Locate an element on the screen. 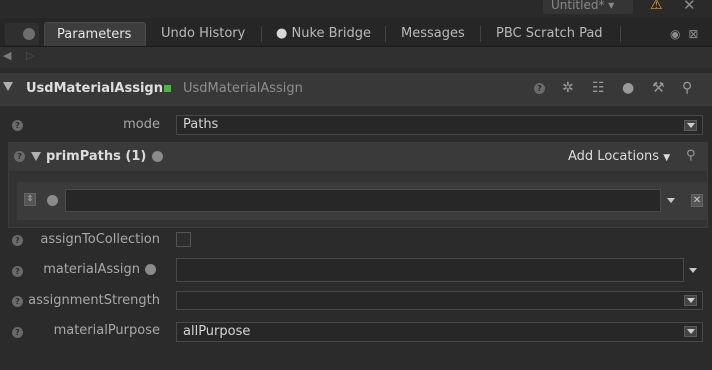 The width and height of the screenshot is (712, 370). node-graph-icon: ☷ is located at coordinates (598, 88).